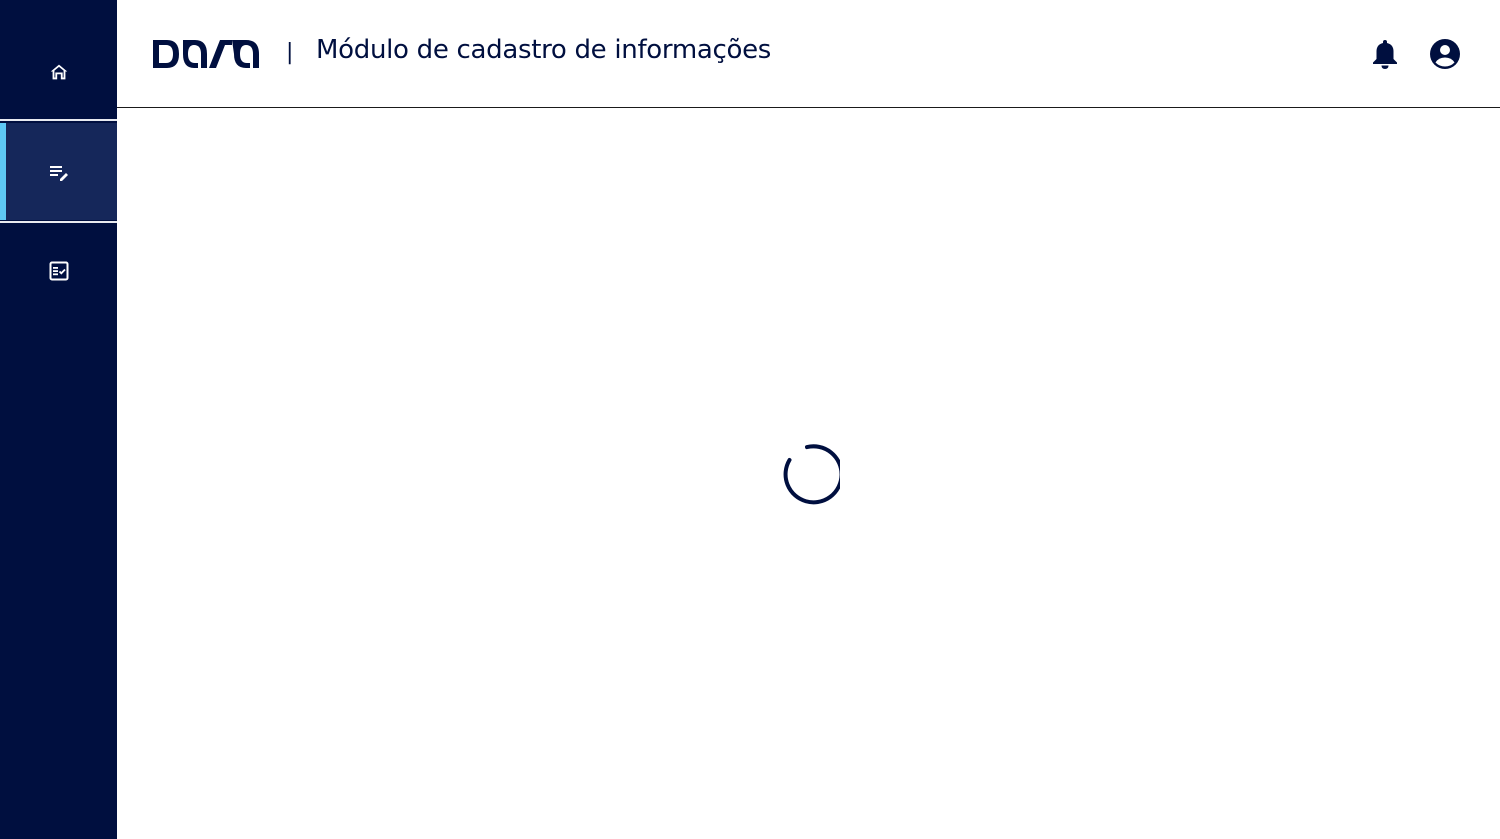  Describe the element at coordinates (808, 54) in the screenshot. I see `top-header: dasa | Módulo de cadastro de informações` at that location.